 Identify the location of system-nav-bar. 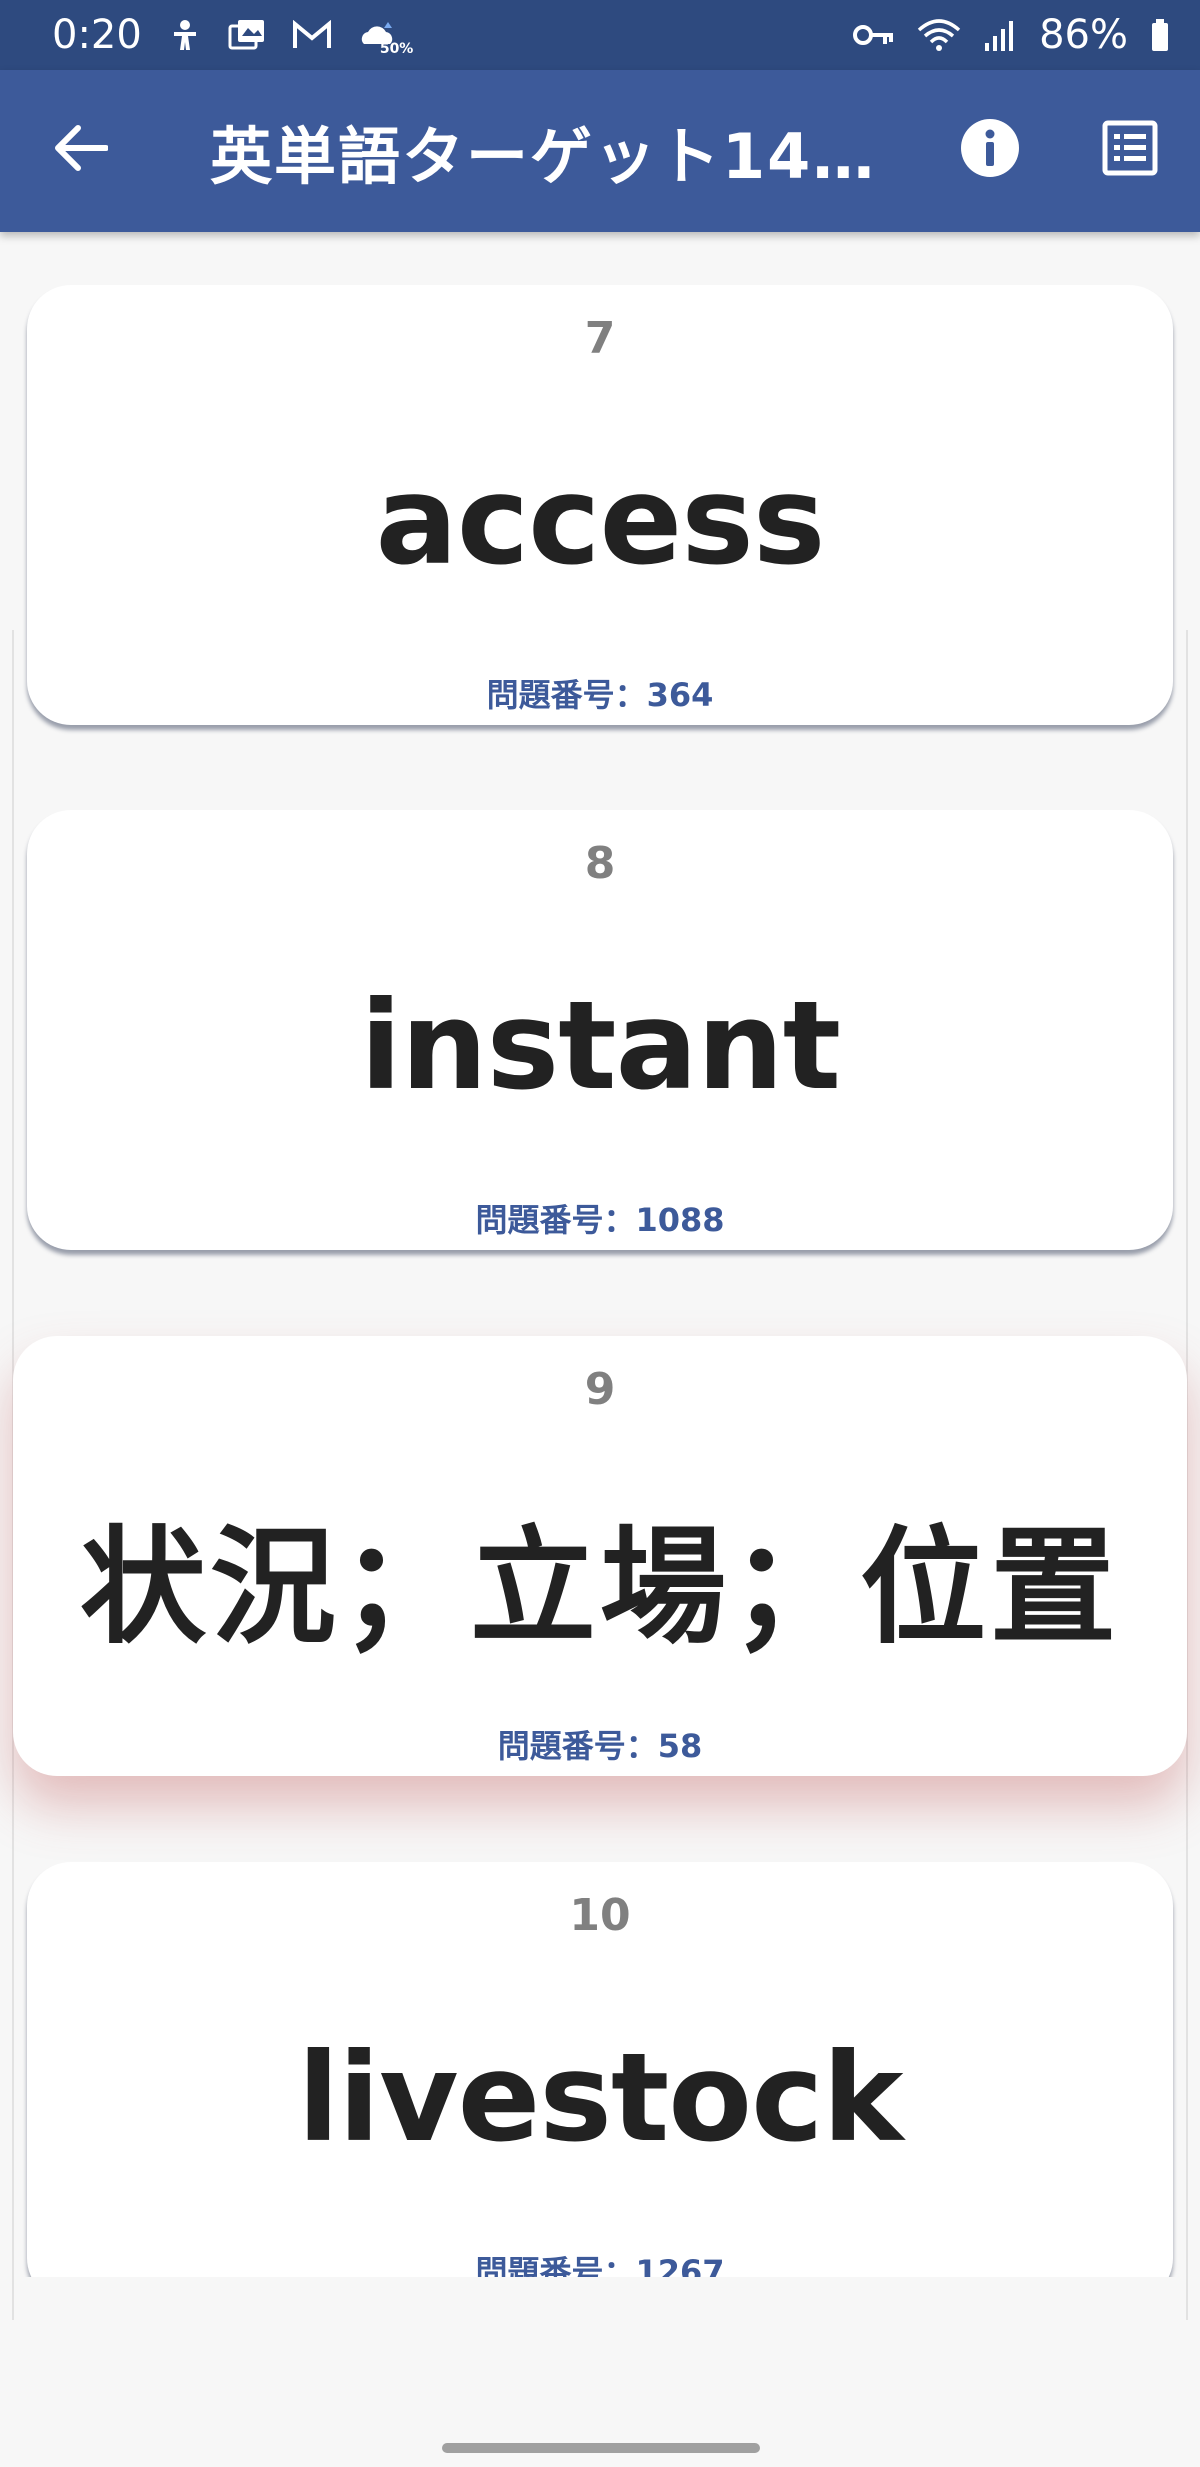
(600, 2431).